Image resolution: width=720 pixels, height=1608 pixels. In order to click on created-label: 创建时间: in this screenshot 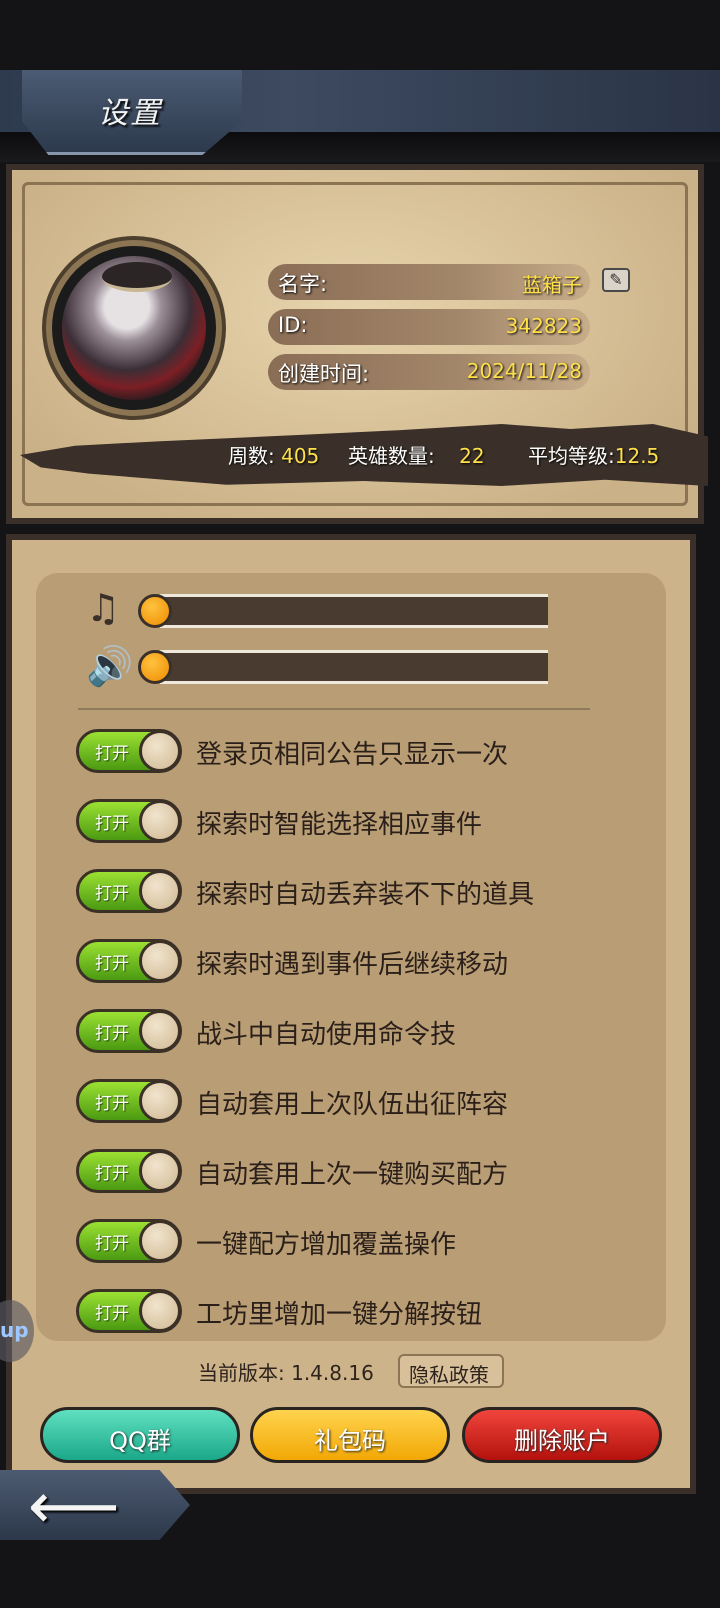, I will do `click(324, 374)`.